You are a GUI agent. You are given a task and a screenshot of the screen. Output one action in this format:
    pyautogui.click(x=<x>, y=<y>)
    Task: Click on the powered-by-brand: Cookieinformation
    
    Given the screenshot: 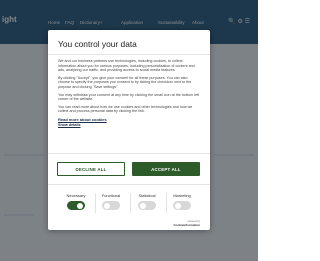 What is the action you would take?
    pyautogui.click(x=186, y=224)
    